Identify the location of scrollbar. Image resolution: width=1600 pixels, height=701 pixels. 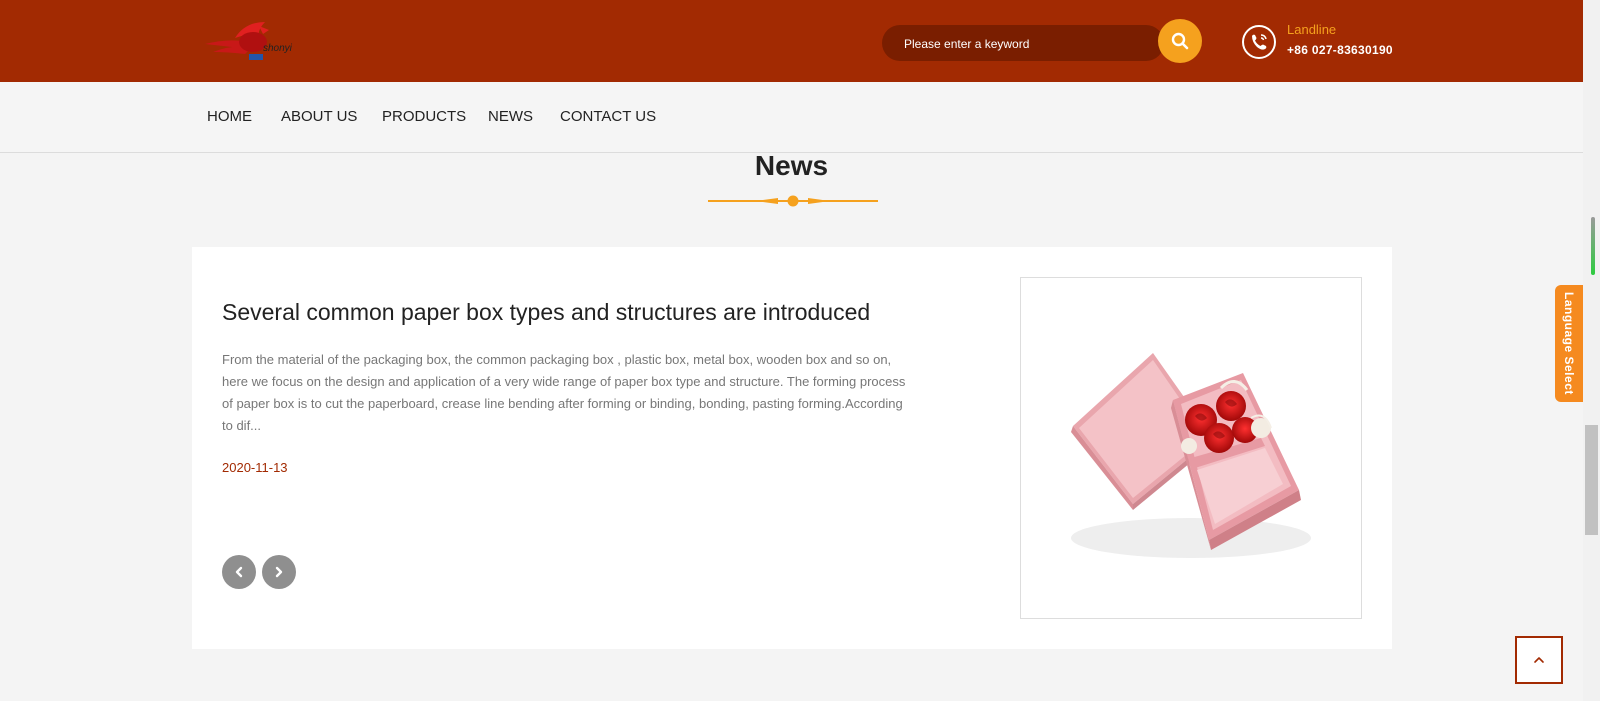
(1591, 350).